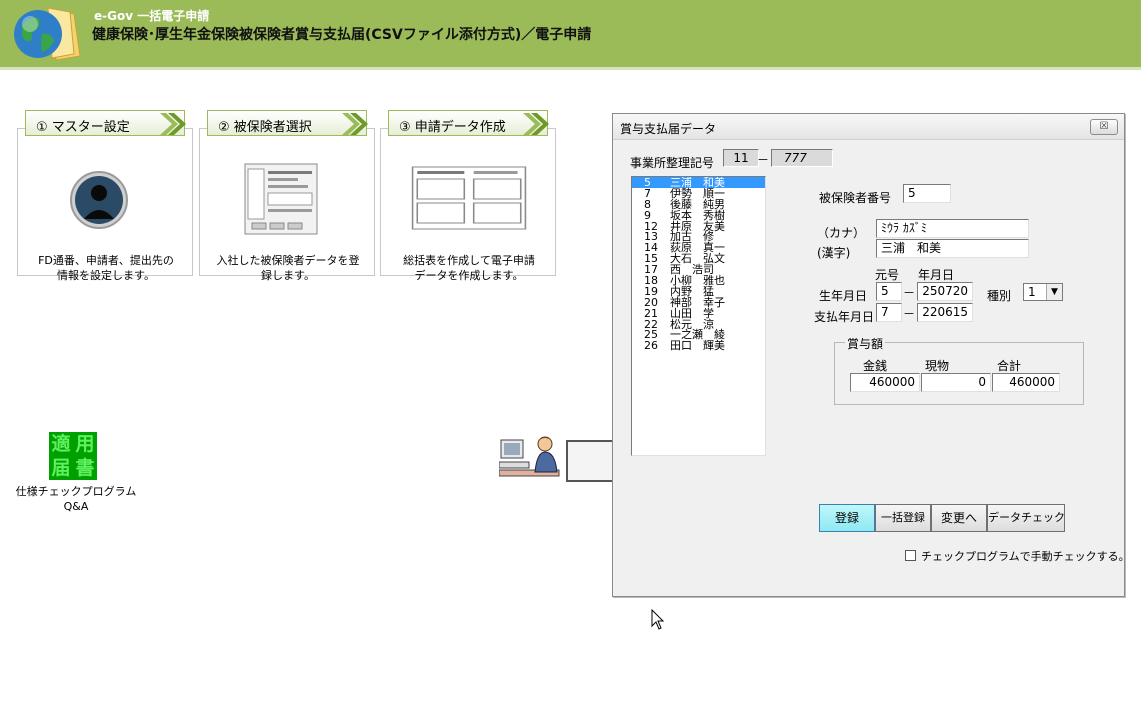 The height and width of the screenshot is (728, 1141). What do you see at coordinates (76, 499) in the screenshot?
I see `spec-check-program-label: 仕様チェックプログラム Q&A` at bounding box center [76, 499].